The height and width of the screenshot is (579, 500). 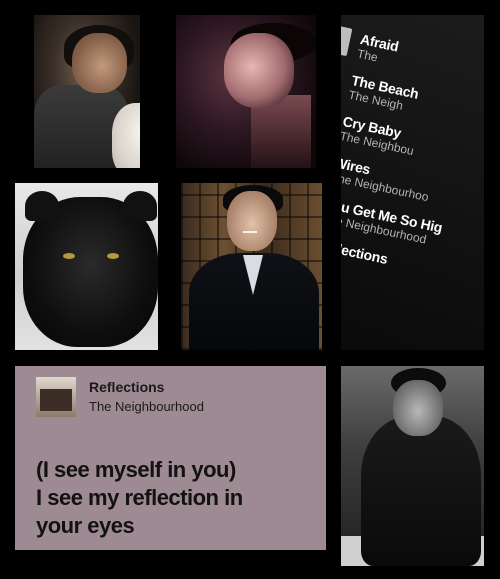 I want to click on artist-name: The Neighbourhood, so click(x=146, y=406).